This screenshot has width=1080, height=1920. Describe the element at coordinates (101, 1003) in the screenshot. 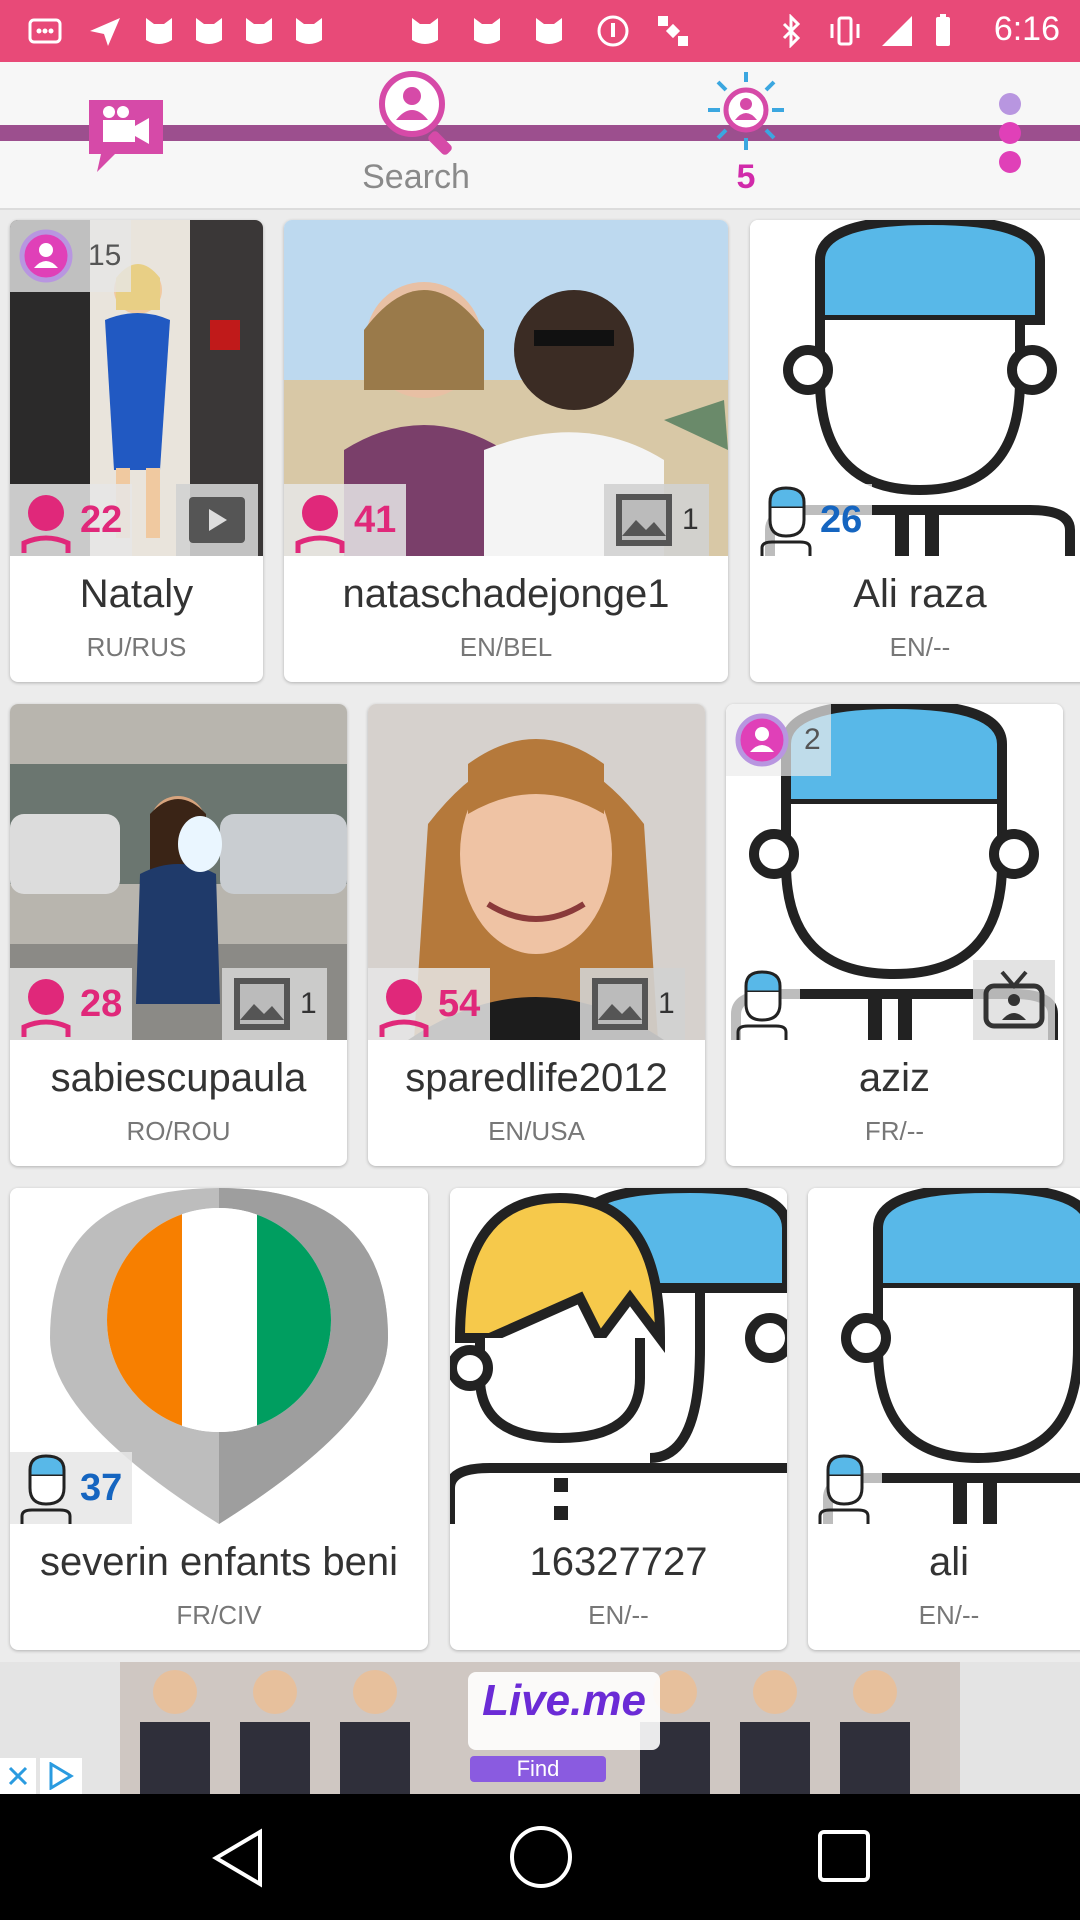

I see `age: 28` at that location.